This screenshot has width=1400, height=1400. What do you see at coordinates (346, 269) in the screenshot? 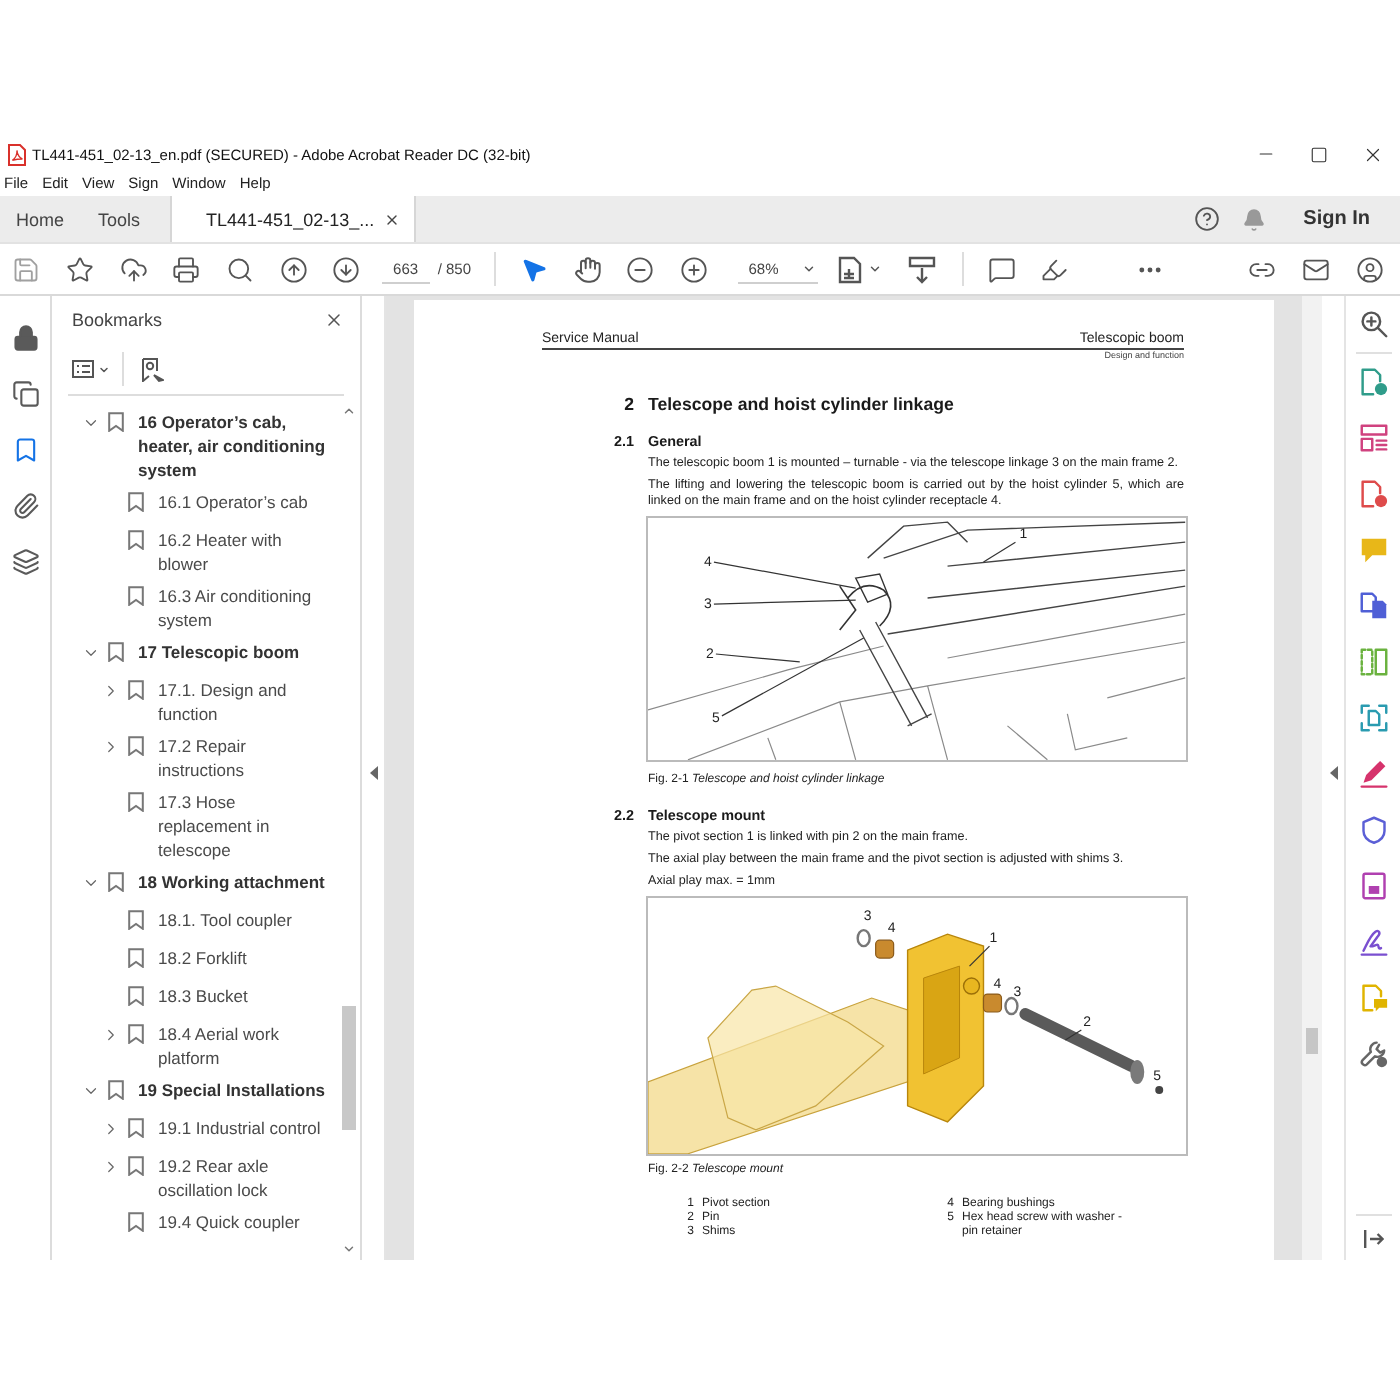
I see `arrow-down-circle-icon` at bounding box center [346, 269].